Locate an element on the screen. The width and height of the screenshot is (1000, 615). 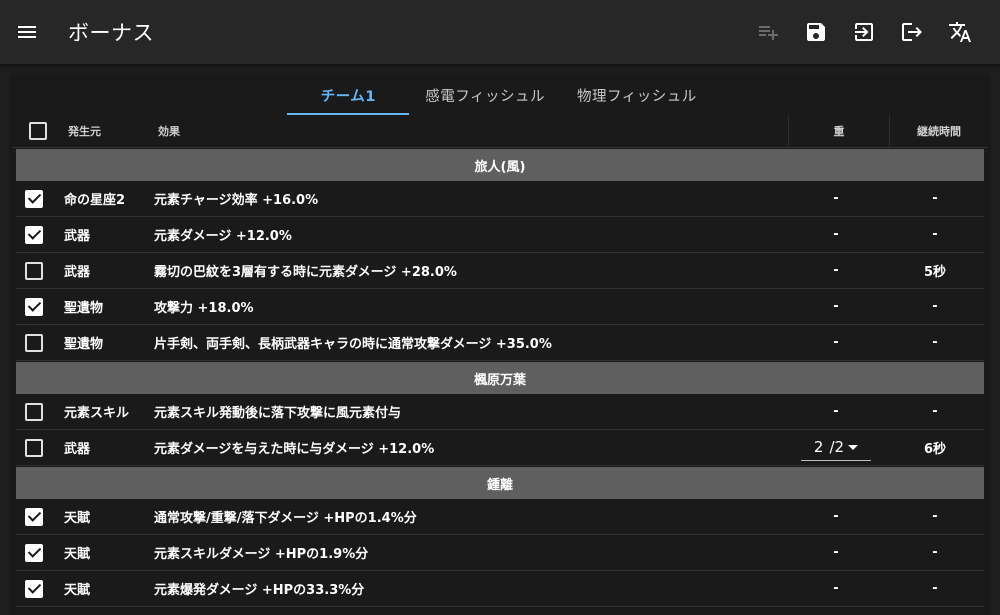
menu-icon is located at coordinates (27, 32).